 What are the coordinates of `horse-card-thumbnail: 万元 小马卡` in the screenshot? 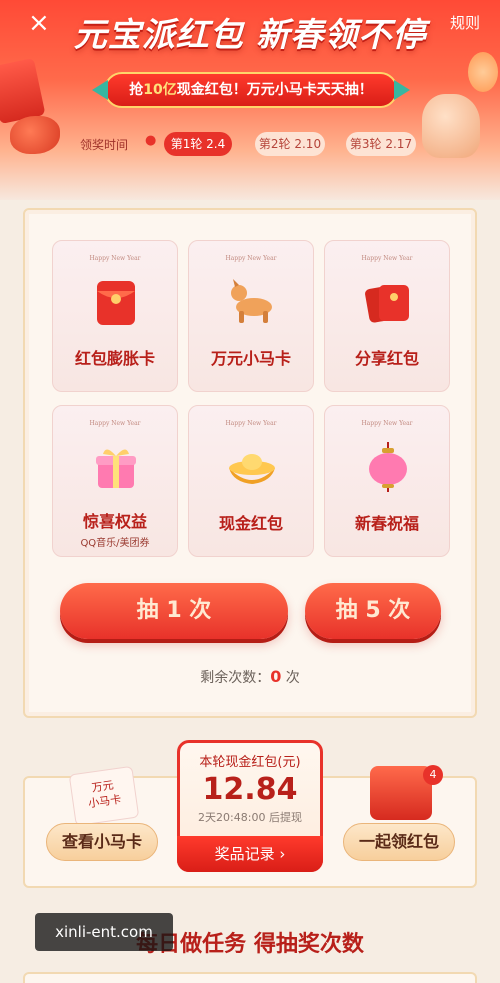 It's located at (104, 796).